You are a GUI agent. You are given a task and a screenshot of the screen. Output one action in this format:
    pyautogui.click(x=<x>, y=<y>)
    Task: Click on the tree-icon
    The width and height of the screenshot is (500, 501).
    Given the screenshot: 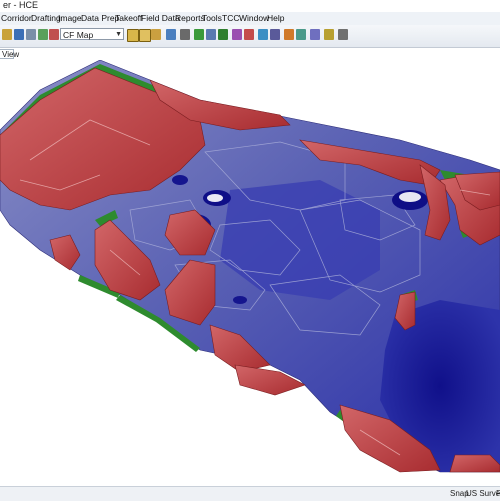 What is the action you would take?
    pyautogui.click(x=223, y=34)
    